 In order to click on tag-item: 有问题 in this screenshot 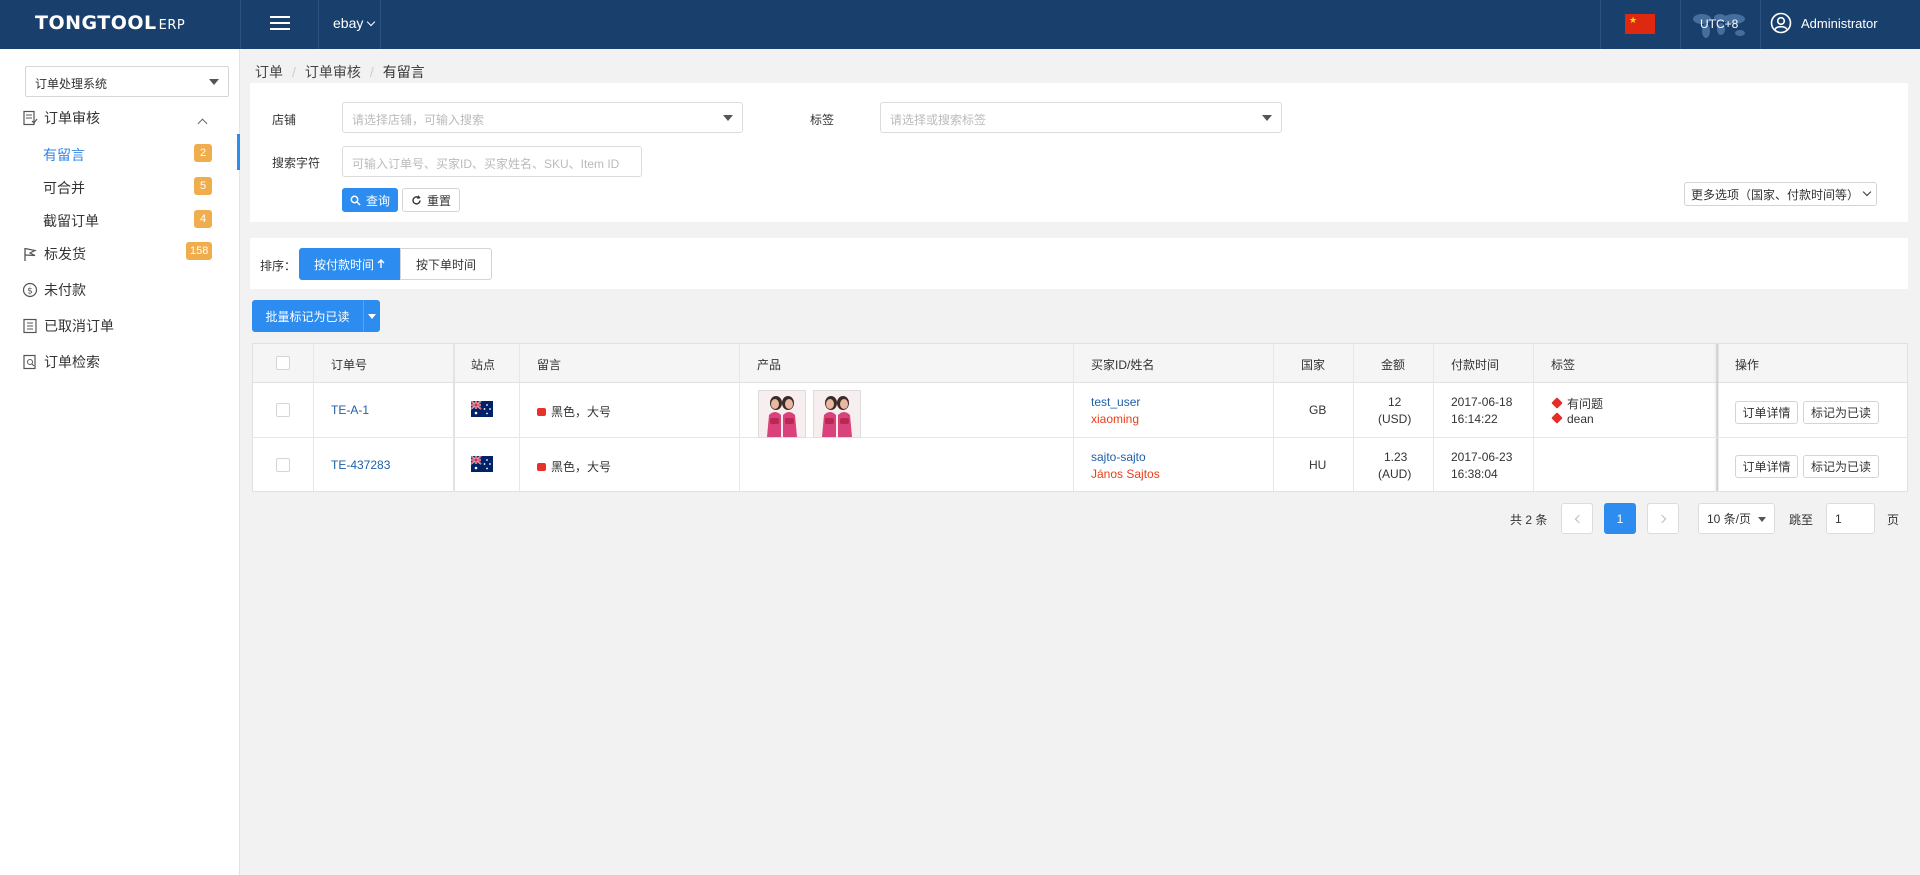, I will do `click(1577, 403)`.